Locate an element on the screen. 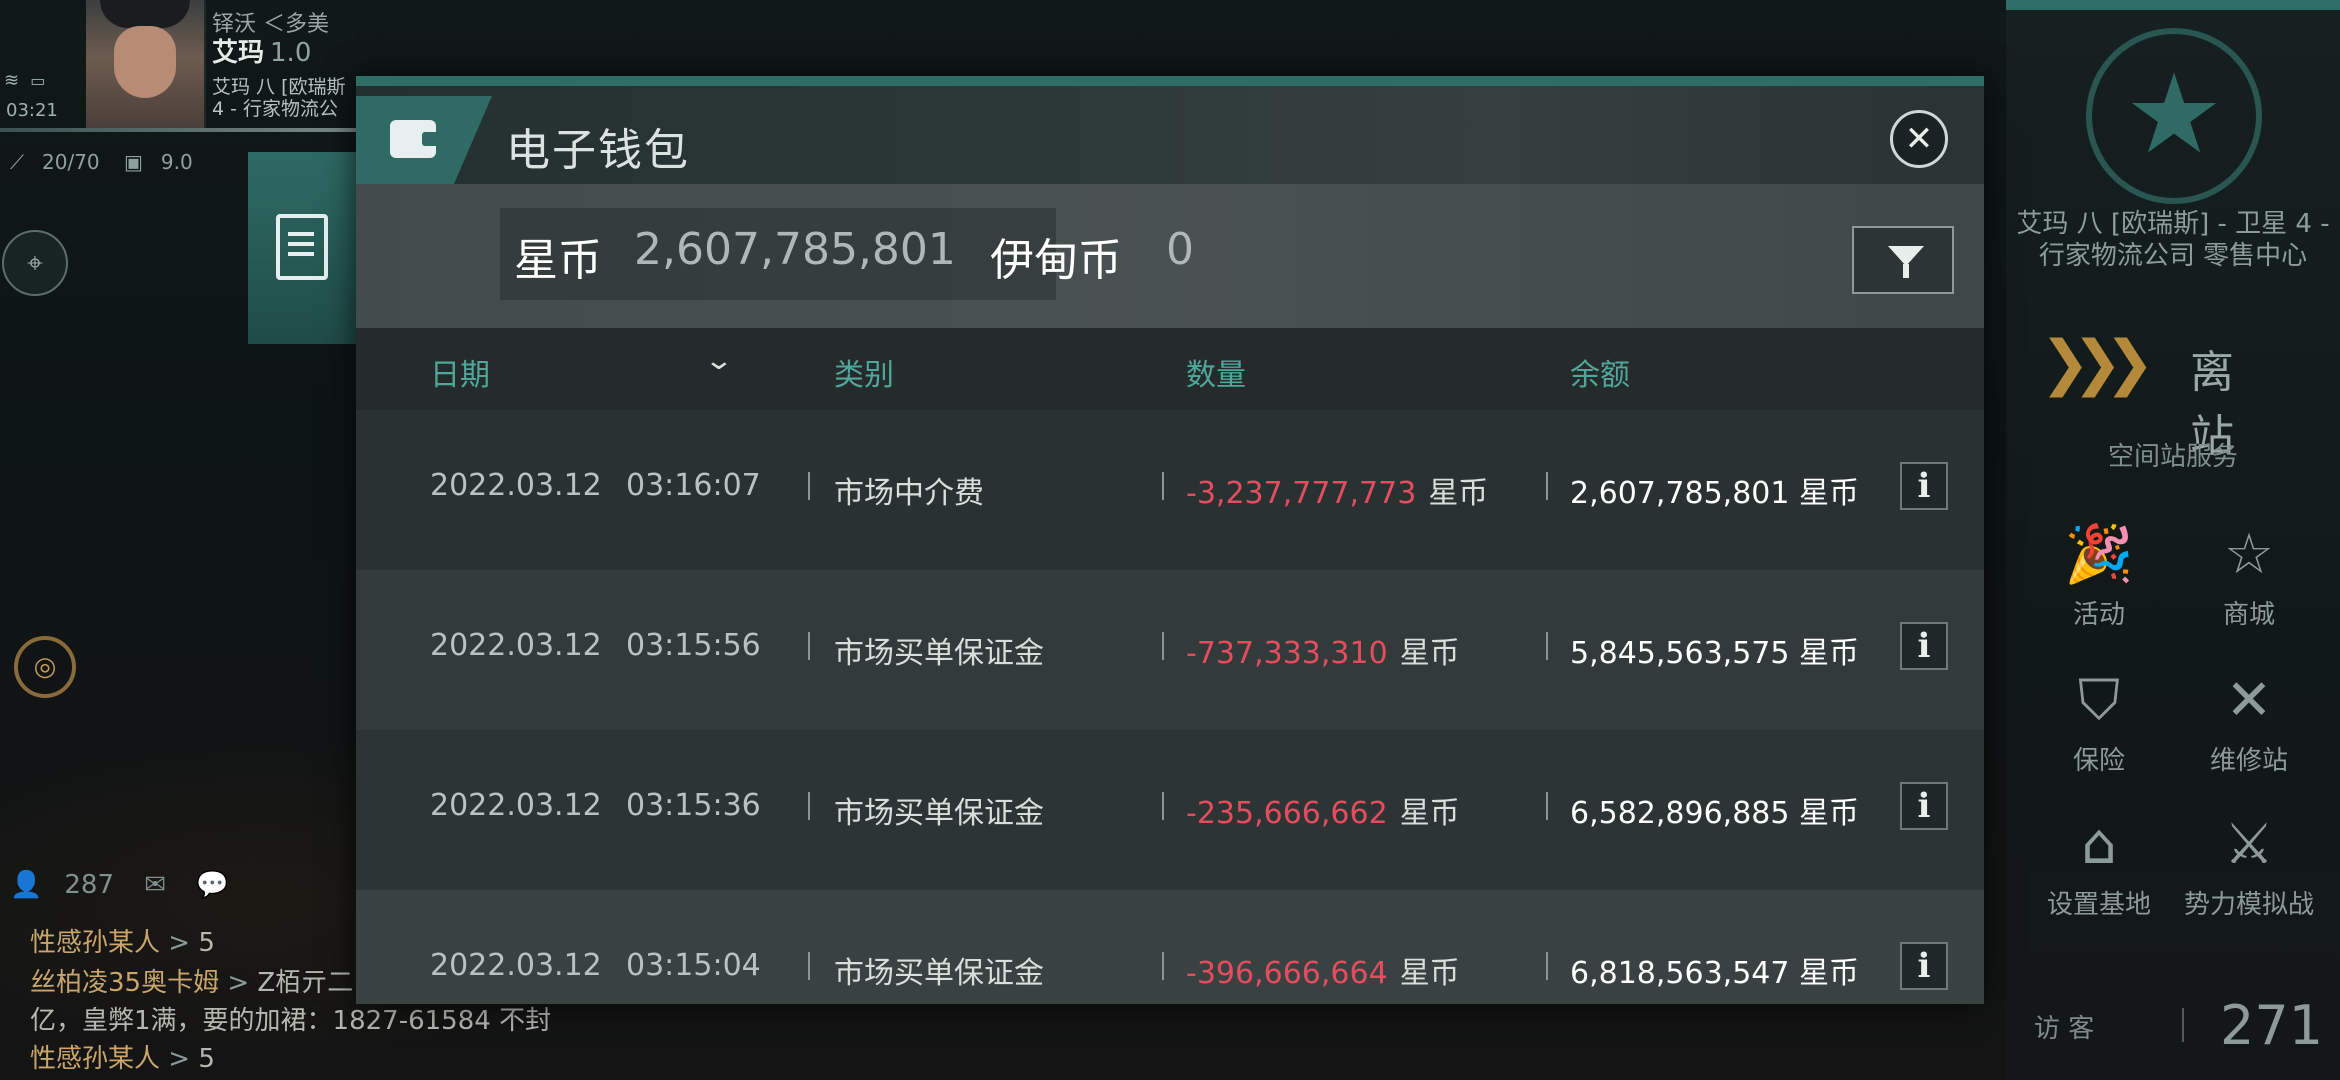 The width and height of the screenshot is (2340, 1080). row-amount: -3,237,777,773 星币 is located at coordinates (1337, 490).